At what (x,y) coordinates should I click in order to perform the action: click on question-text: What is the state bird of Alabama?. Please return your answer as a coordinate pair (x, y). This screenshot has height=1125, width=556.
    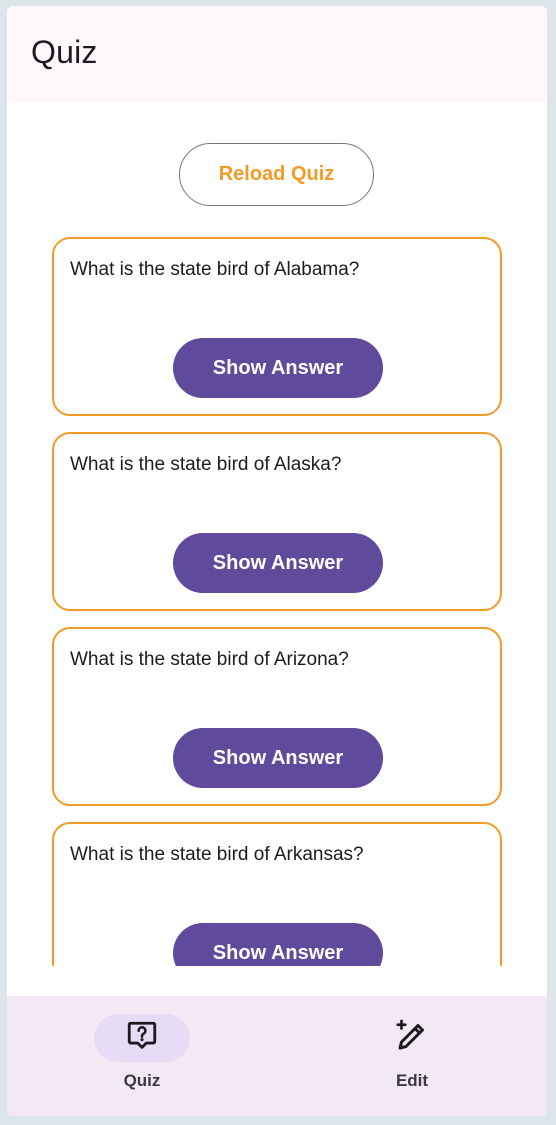
    Looking at the image, I should click on (215, 269).